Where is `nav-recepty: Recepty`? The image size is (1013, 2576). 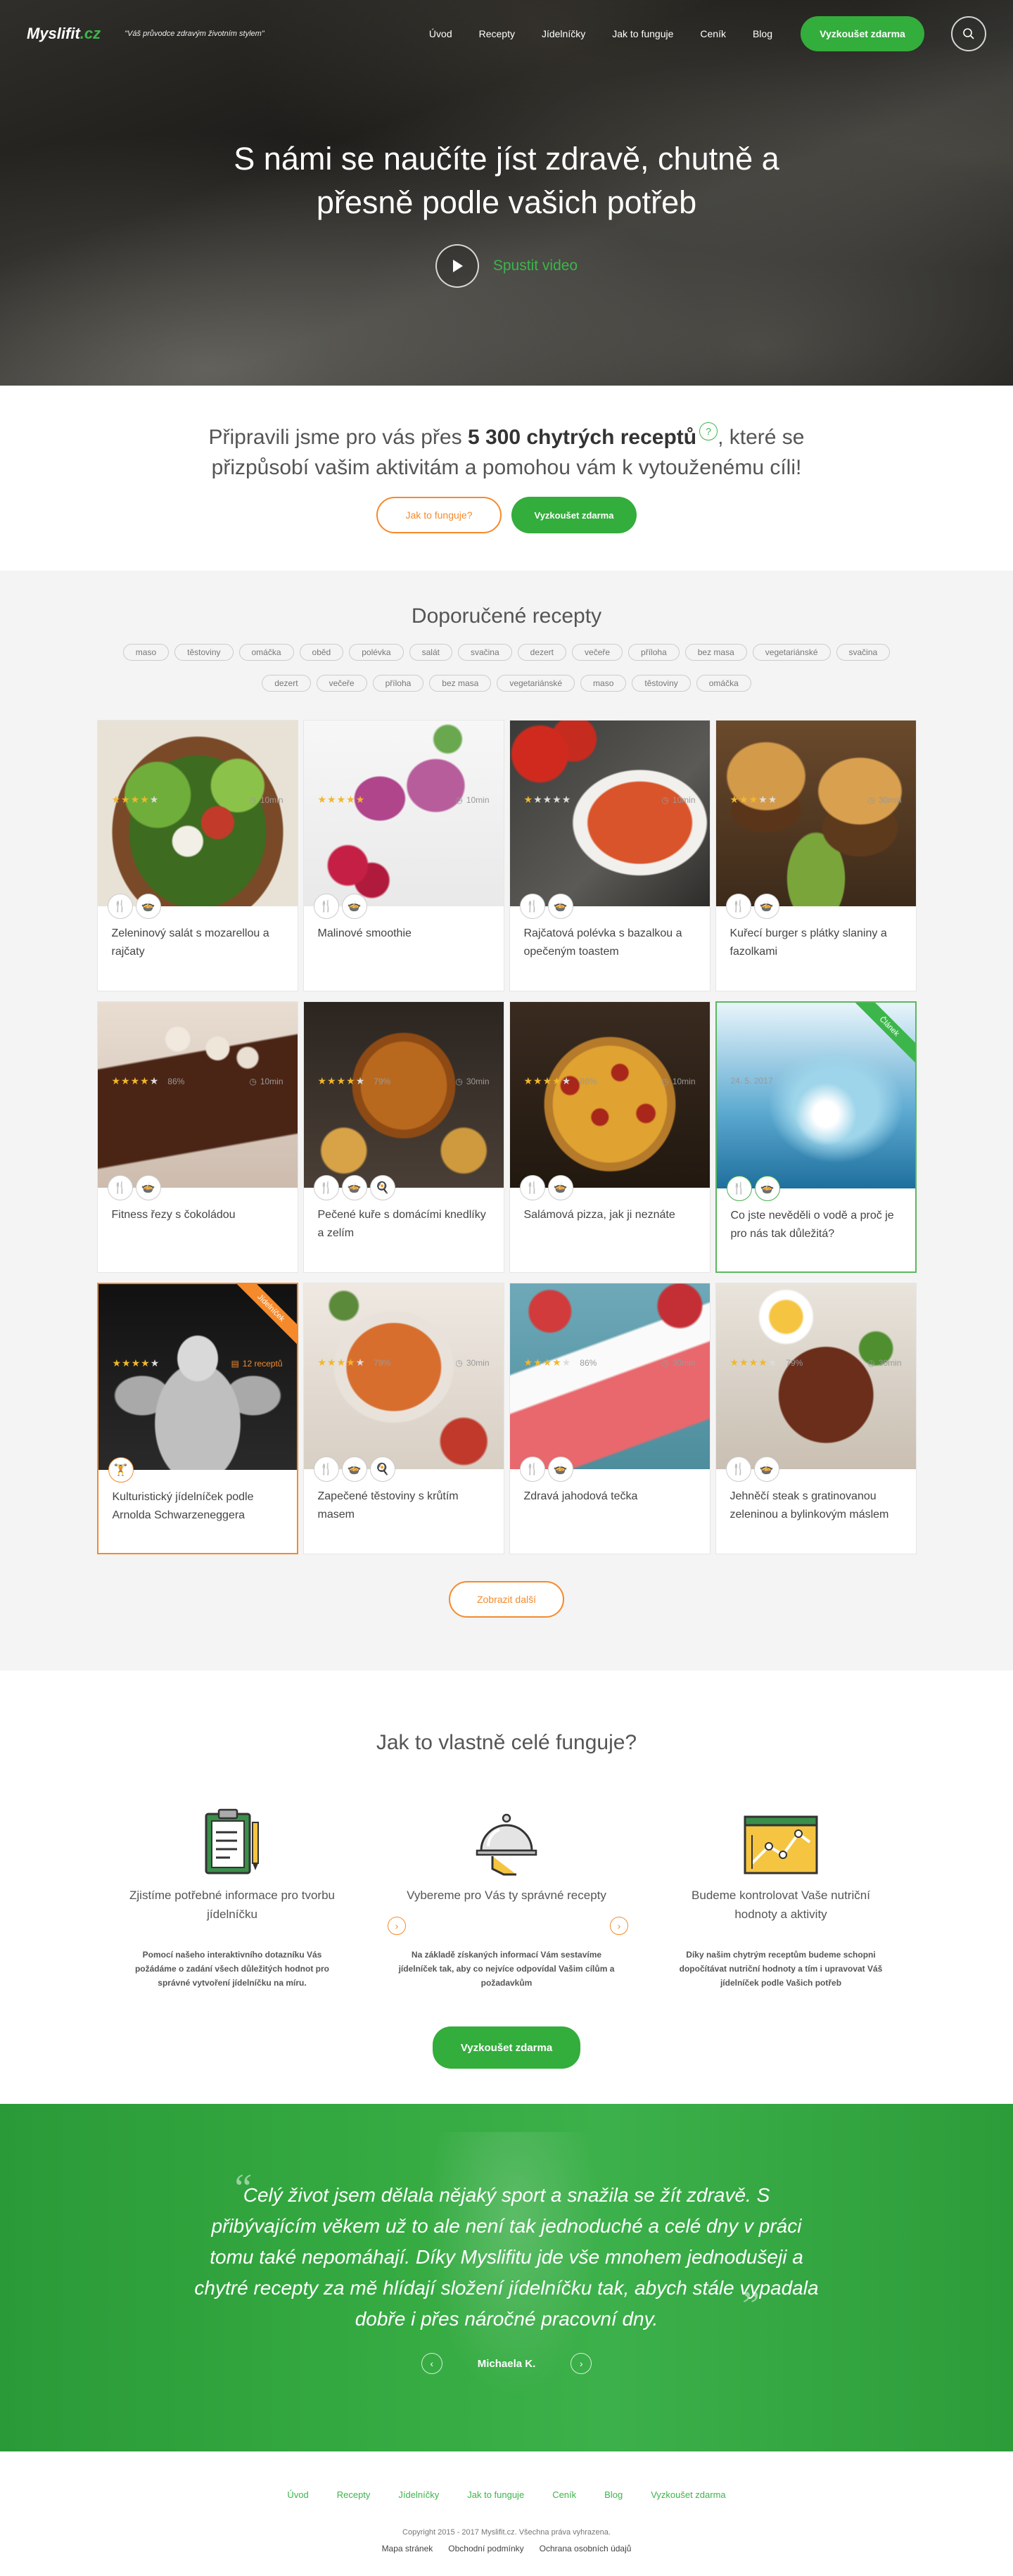
nav-recepty: Recepty is located at coordinates (497, 33).